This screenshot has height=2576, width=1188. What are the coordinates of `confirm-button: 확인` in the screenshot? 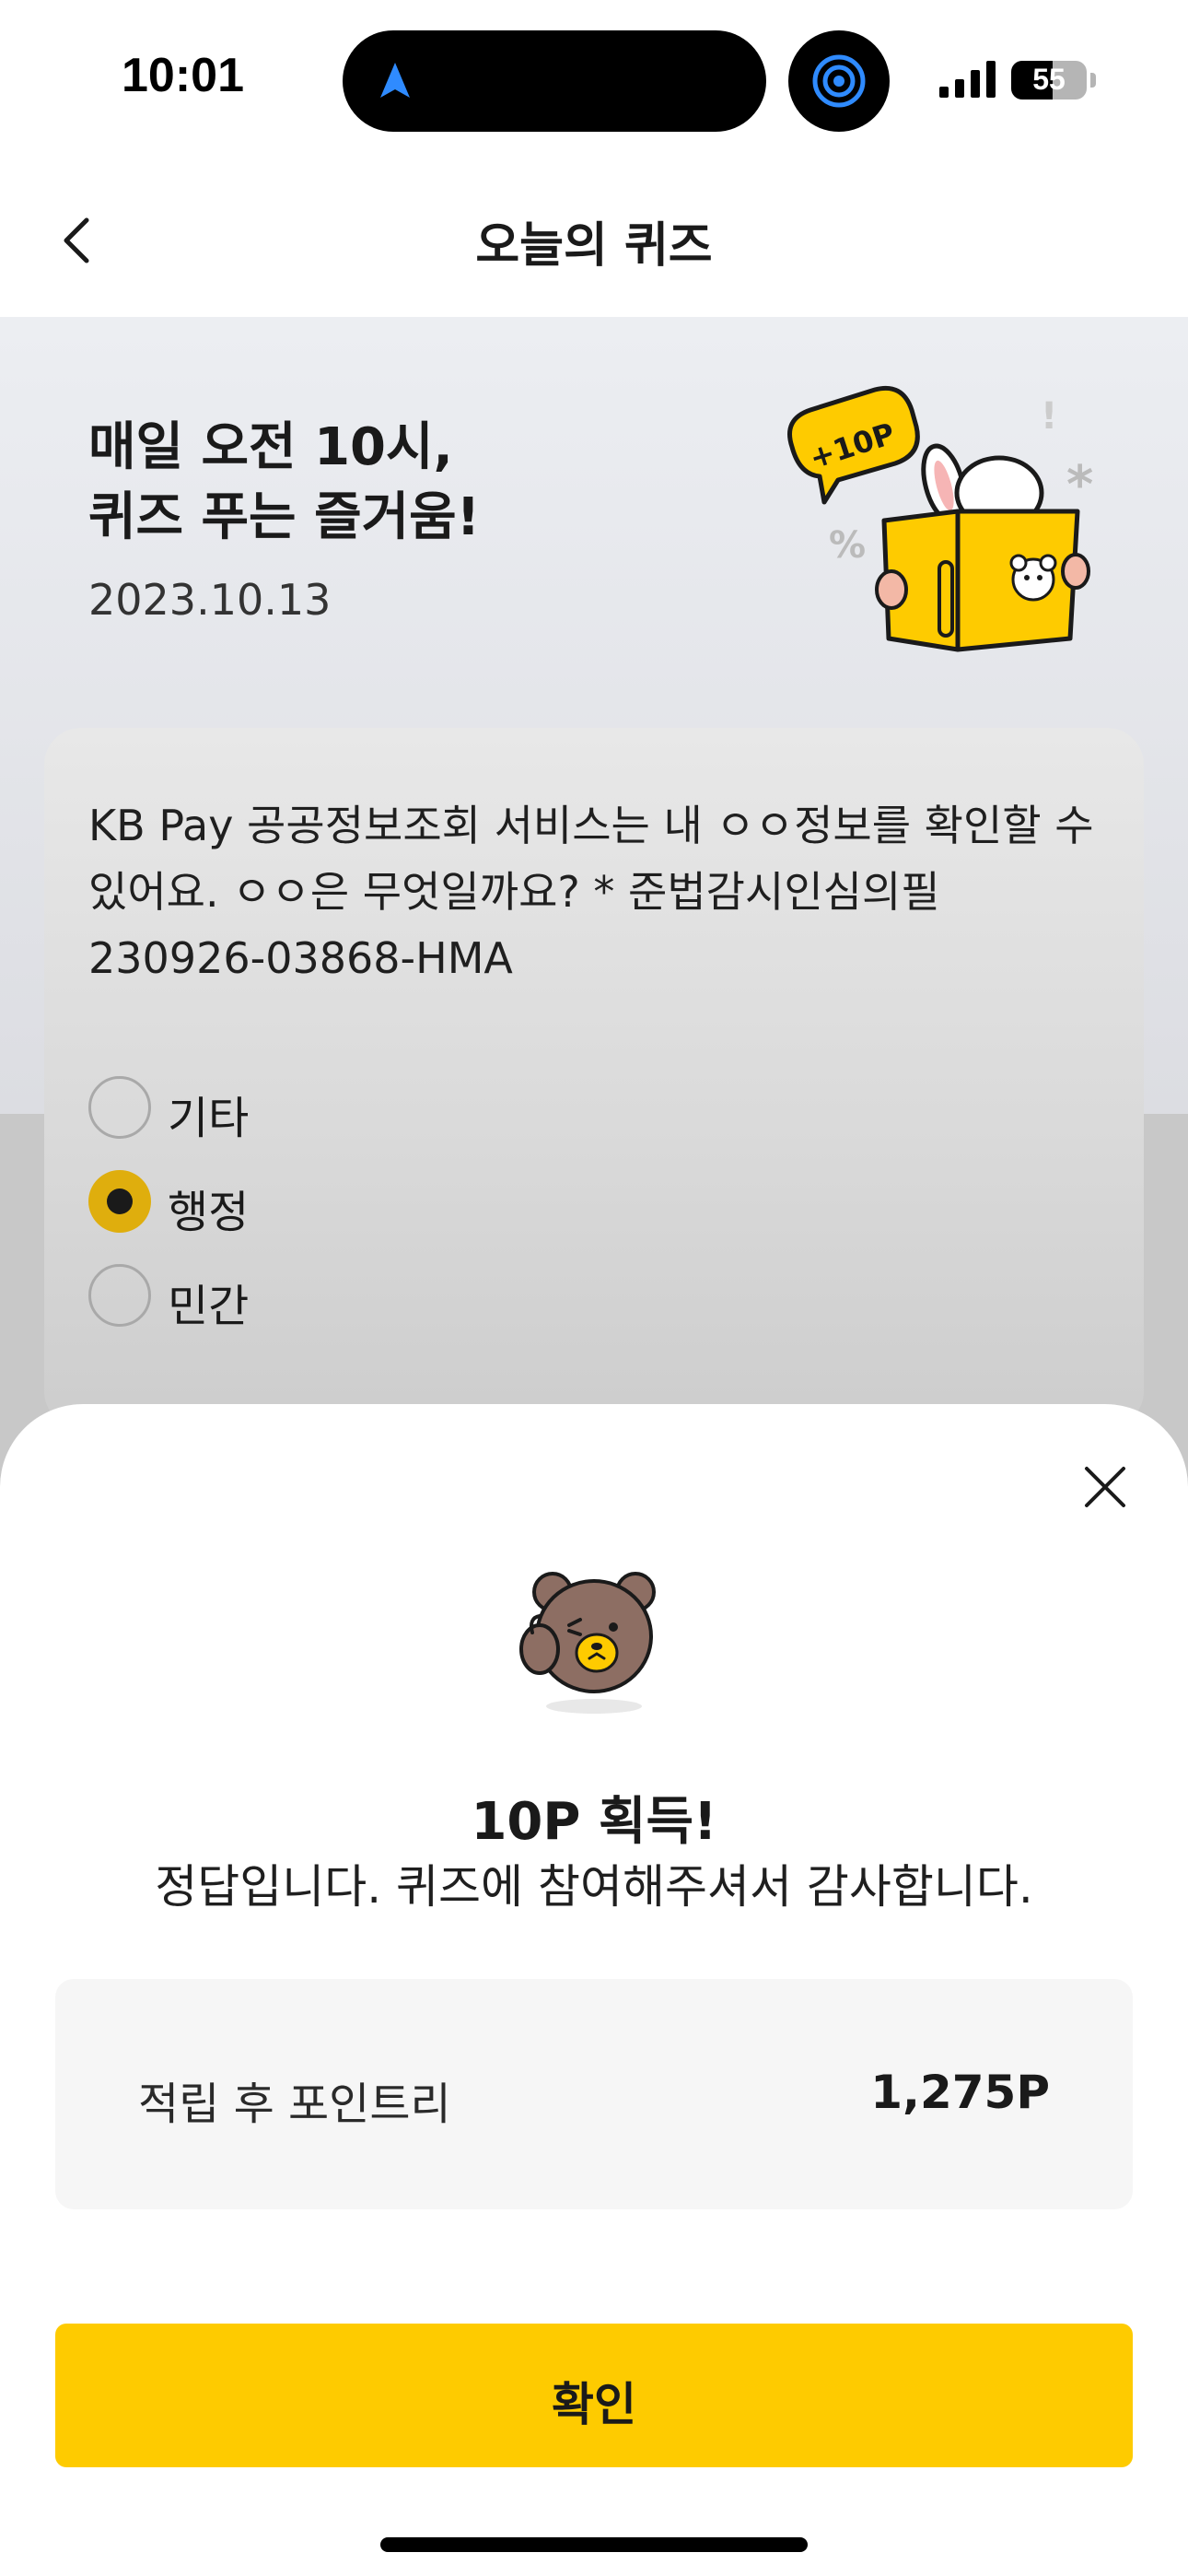 It's located at (594, 2395).